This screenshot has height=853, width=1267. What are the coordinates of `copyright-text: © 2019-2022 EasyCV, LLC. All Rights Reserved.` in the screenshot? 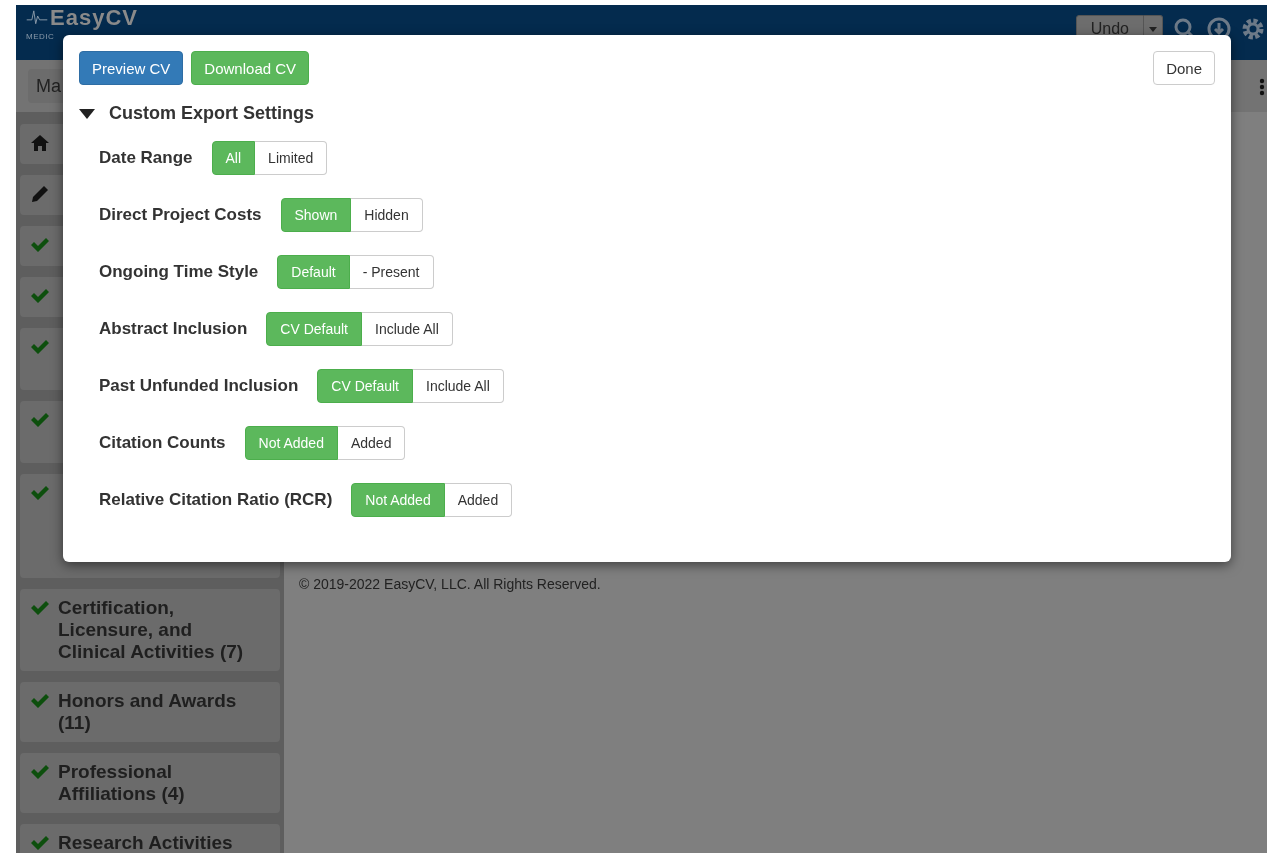 It's located at (450, 584).